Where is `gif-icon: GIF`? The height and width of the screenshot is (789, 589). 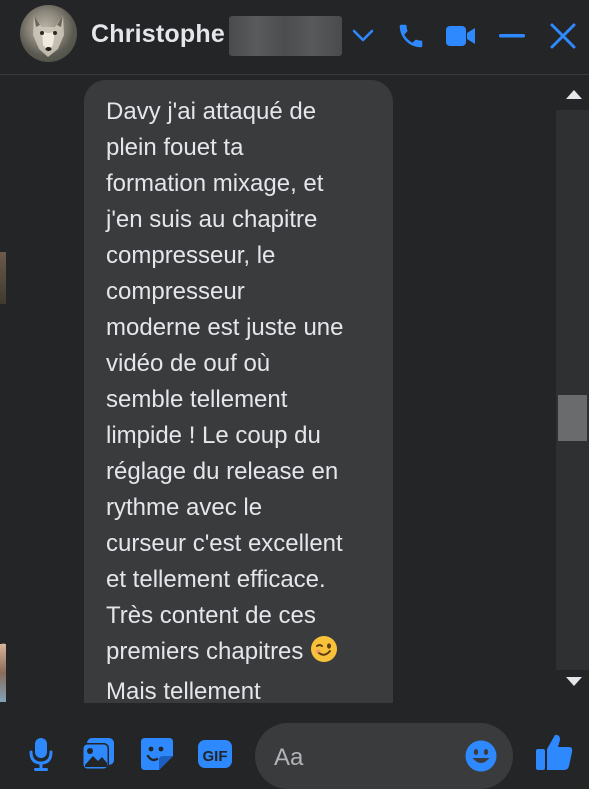
gif-icon: GIF is located at coordinates (215, 754).